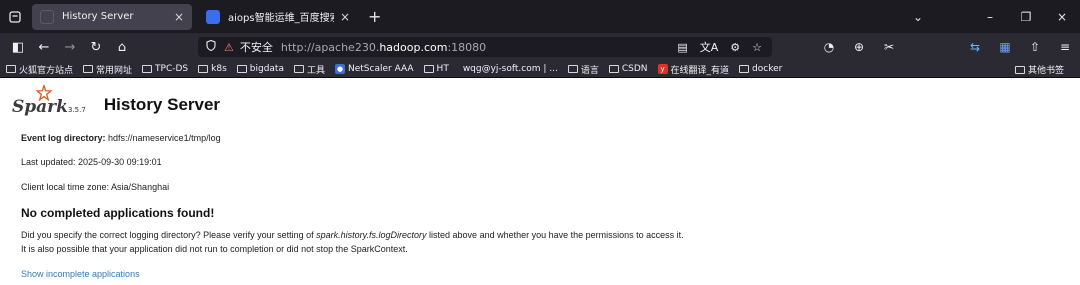 This screenshot has height=285, width=1080. Describe the element at coordinates (1065, 47) in the screenshot. I see `menu-icon: ≡` at that location.